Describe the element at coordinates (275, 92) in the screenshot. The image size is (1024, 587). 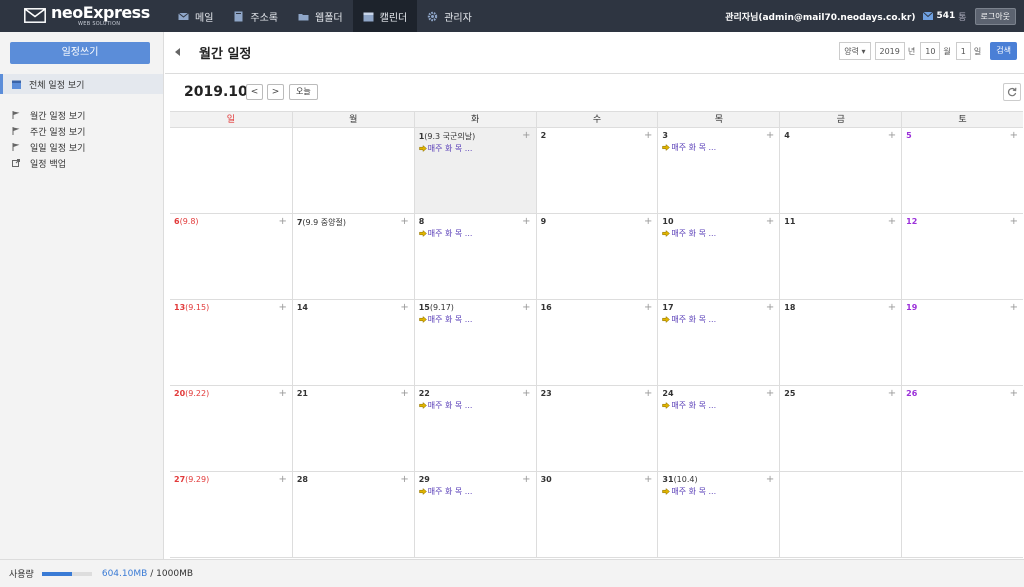
I see `next-month-button: >` at that location.